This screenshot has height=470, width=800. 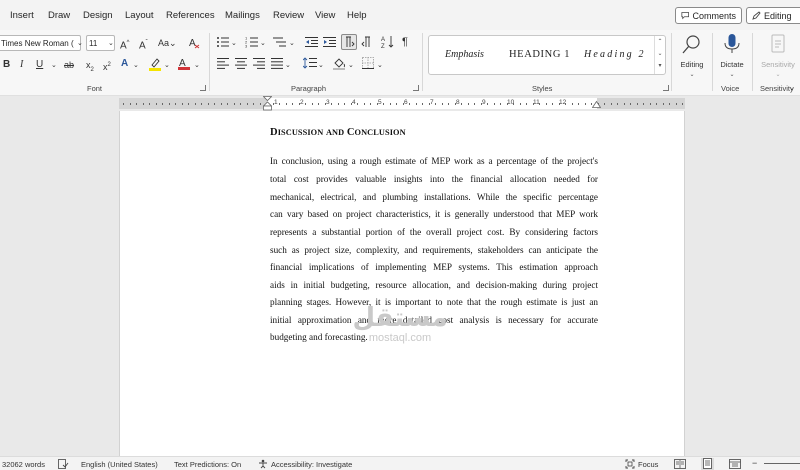 What do you see at coordinates (311, 464) in the screenshot?
I see `accessibility-status: Accessibility: Investigate` at bounding box center [311, 464].